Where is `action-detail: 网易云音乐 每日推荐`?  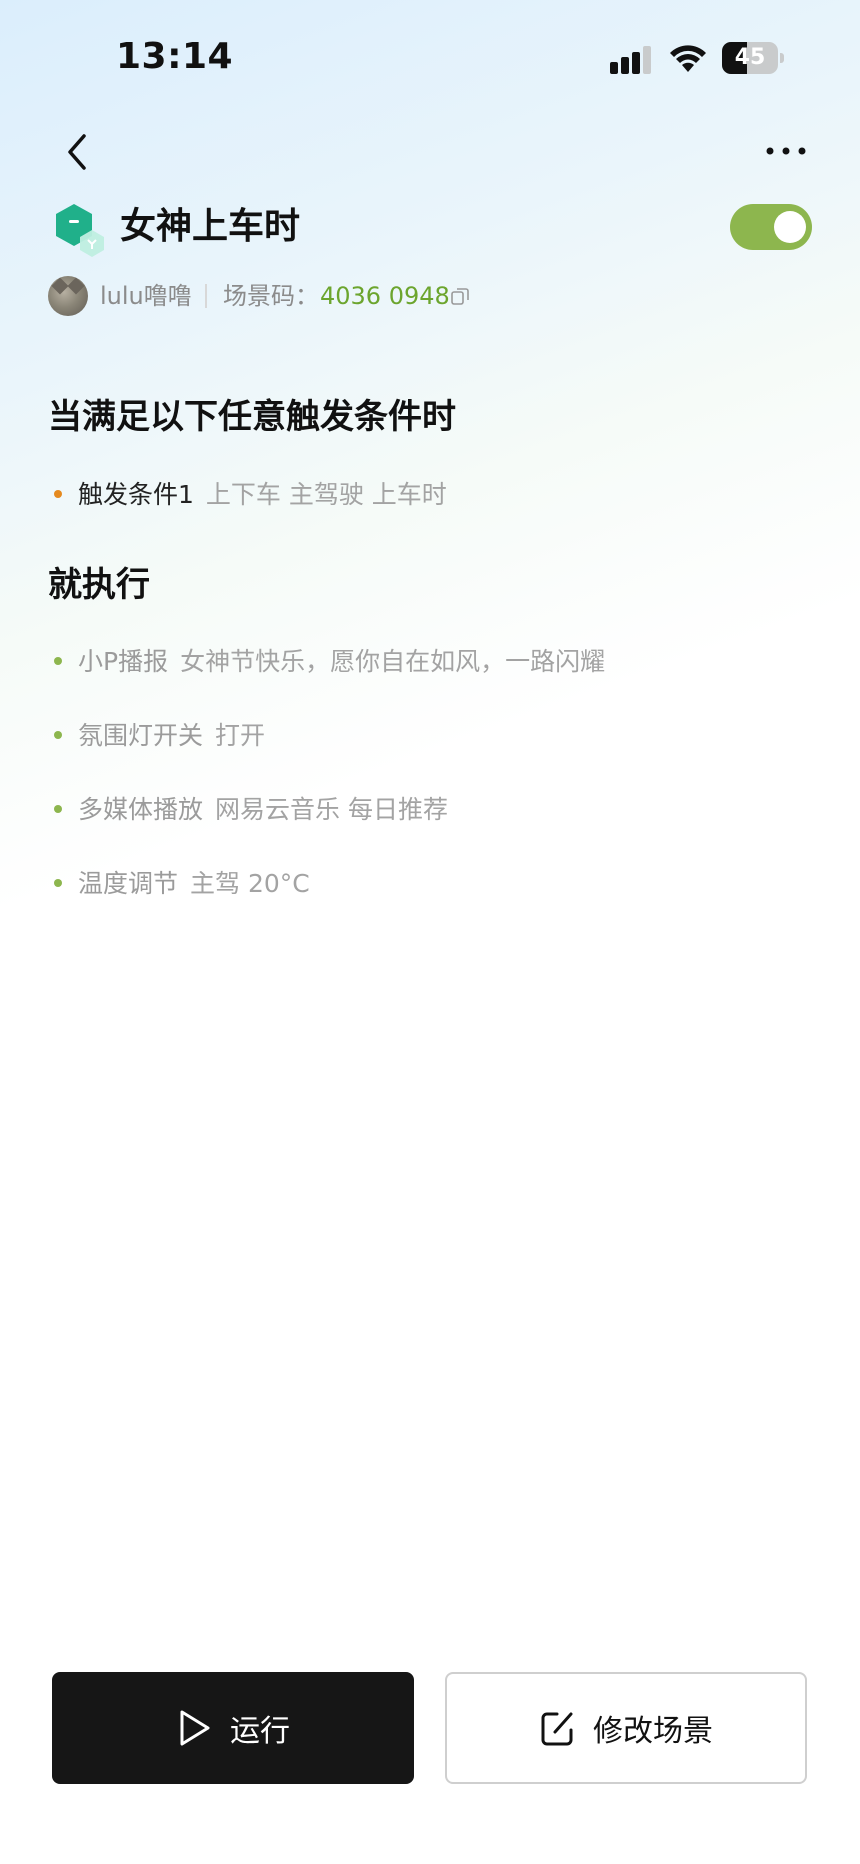
action-detail: 网易云音乐 每日推荐 is located at coordinates (331, 809).